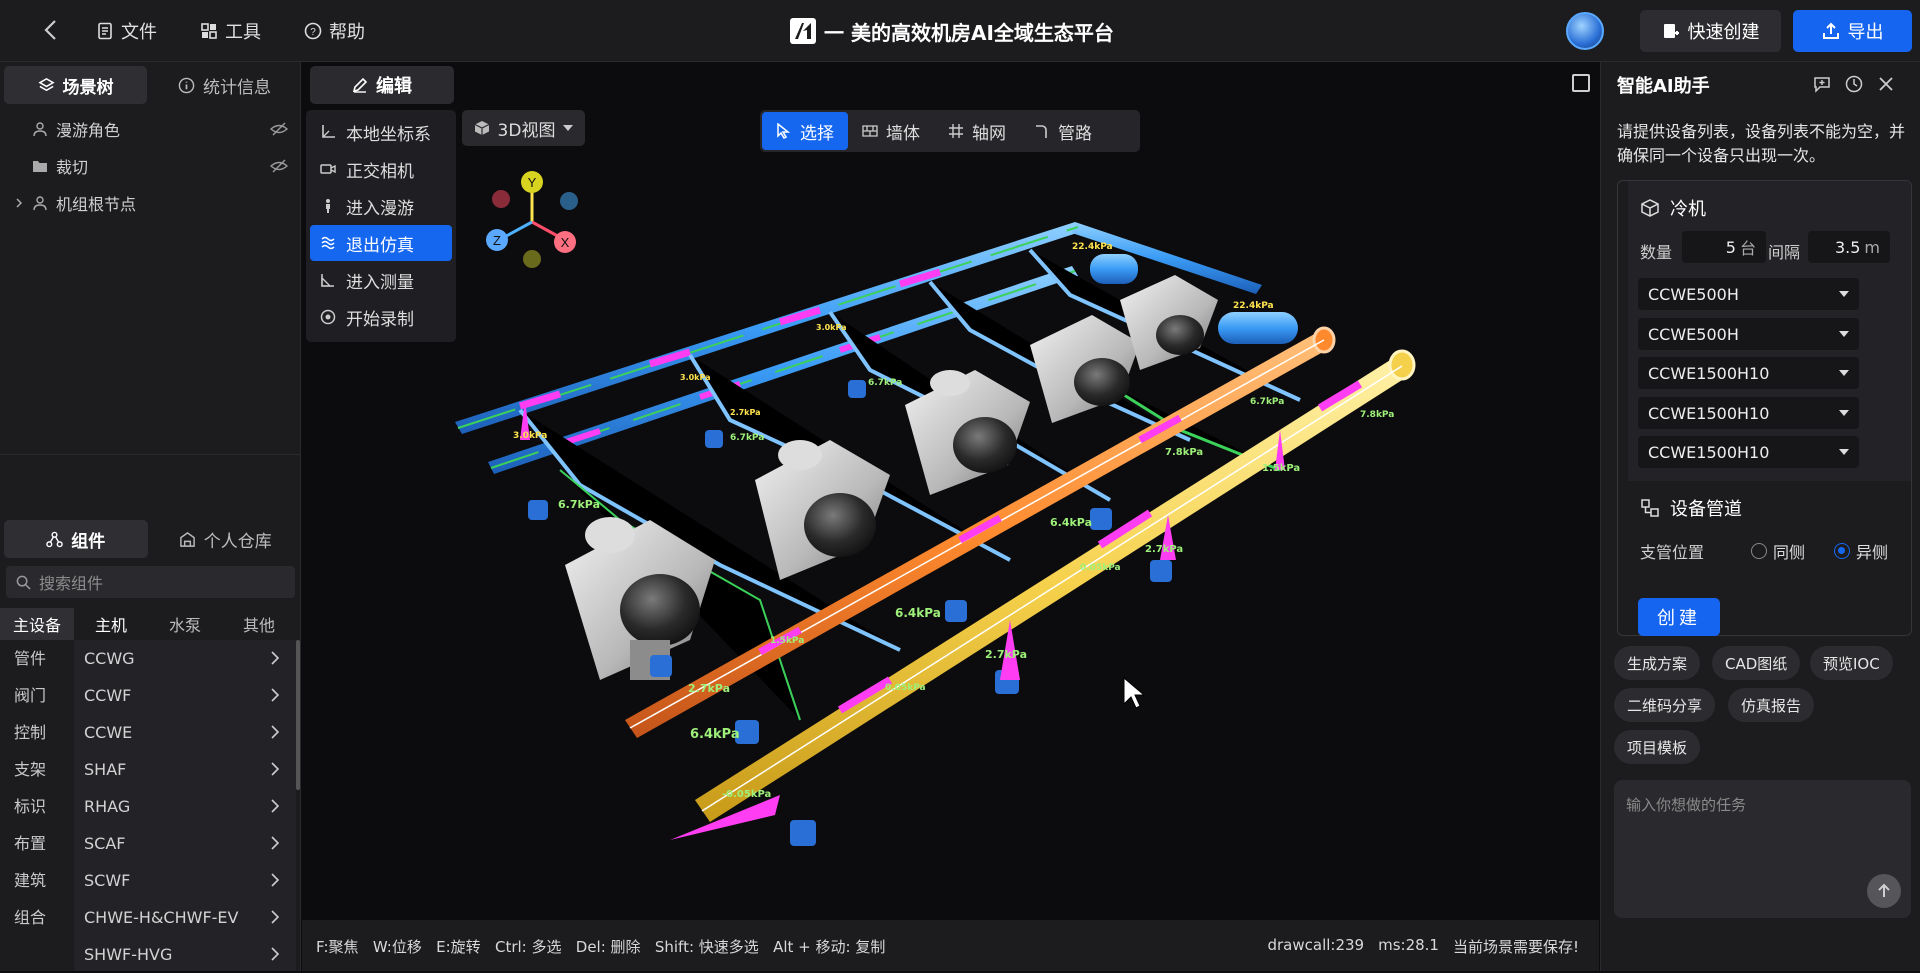 The height and width of the screenshot is (973, 1920). Describe the element at coordinates (1063, 131) in the screenshot. I see `mode-pipe: 管路` at that location.